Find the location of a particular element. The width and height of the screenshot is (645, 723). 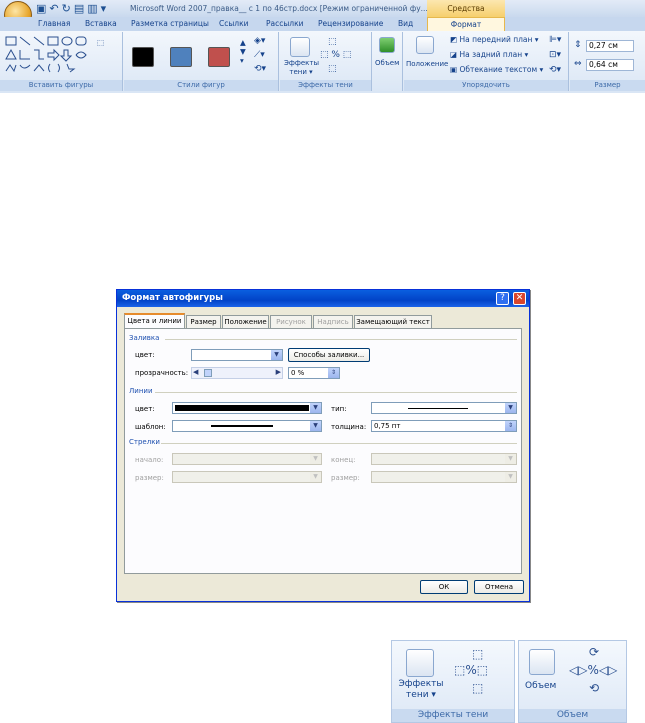

group-objects-icon: ⊡▾ is located at coordinates (555, 55).